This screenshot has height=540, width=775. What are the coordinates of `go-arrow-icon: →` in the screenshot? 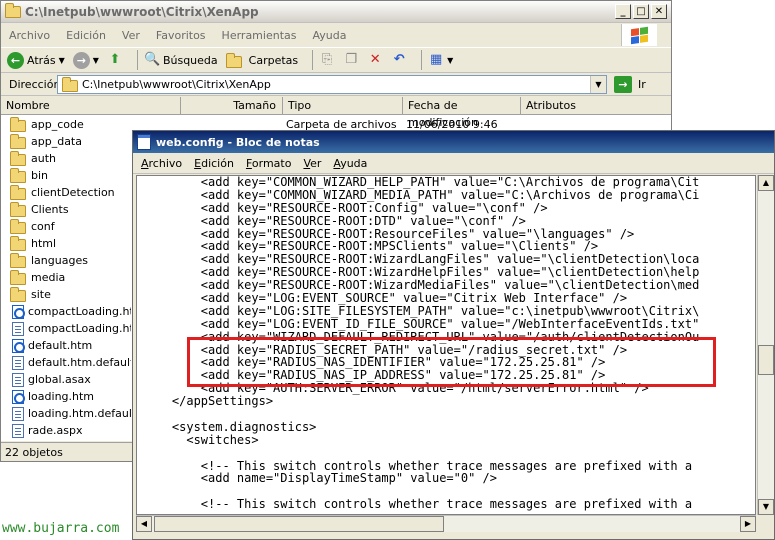 It's located at (623, 84).